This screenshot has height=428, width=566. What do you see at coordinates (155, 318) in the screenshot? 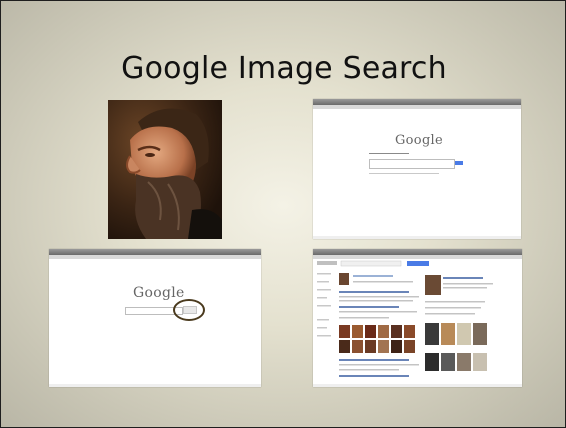
I see `google-search-camera-screenshot: Google` at bounding box center [155, 318].